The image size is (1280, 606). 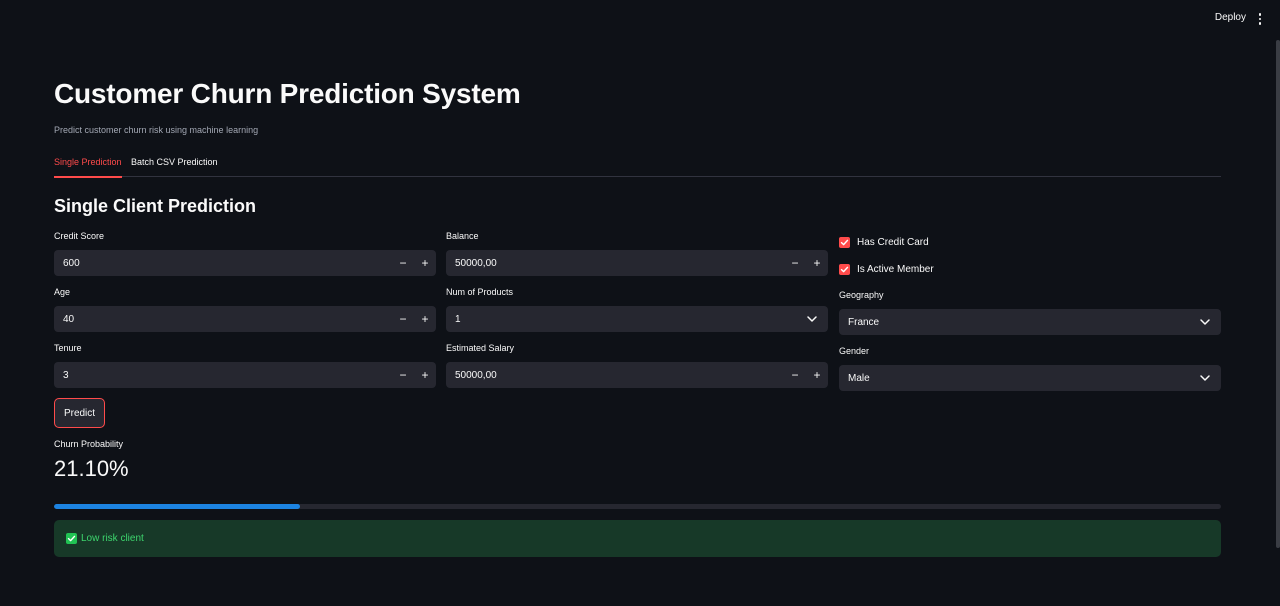 I want to click on age-input: 40 − +, so click(x=245, y=319).